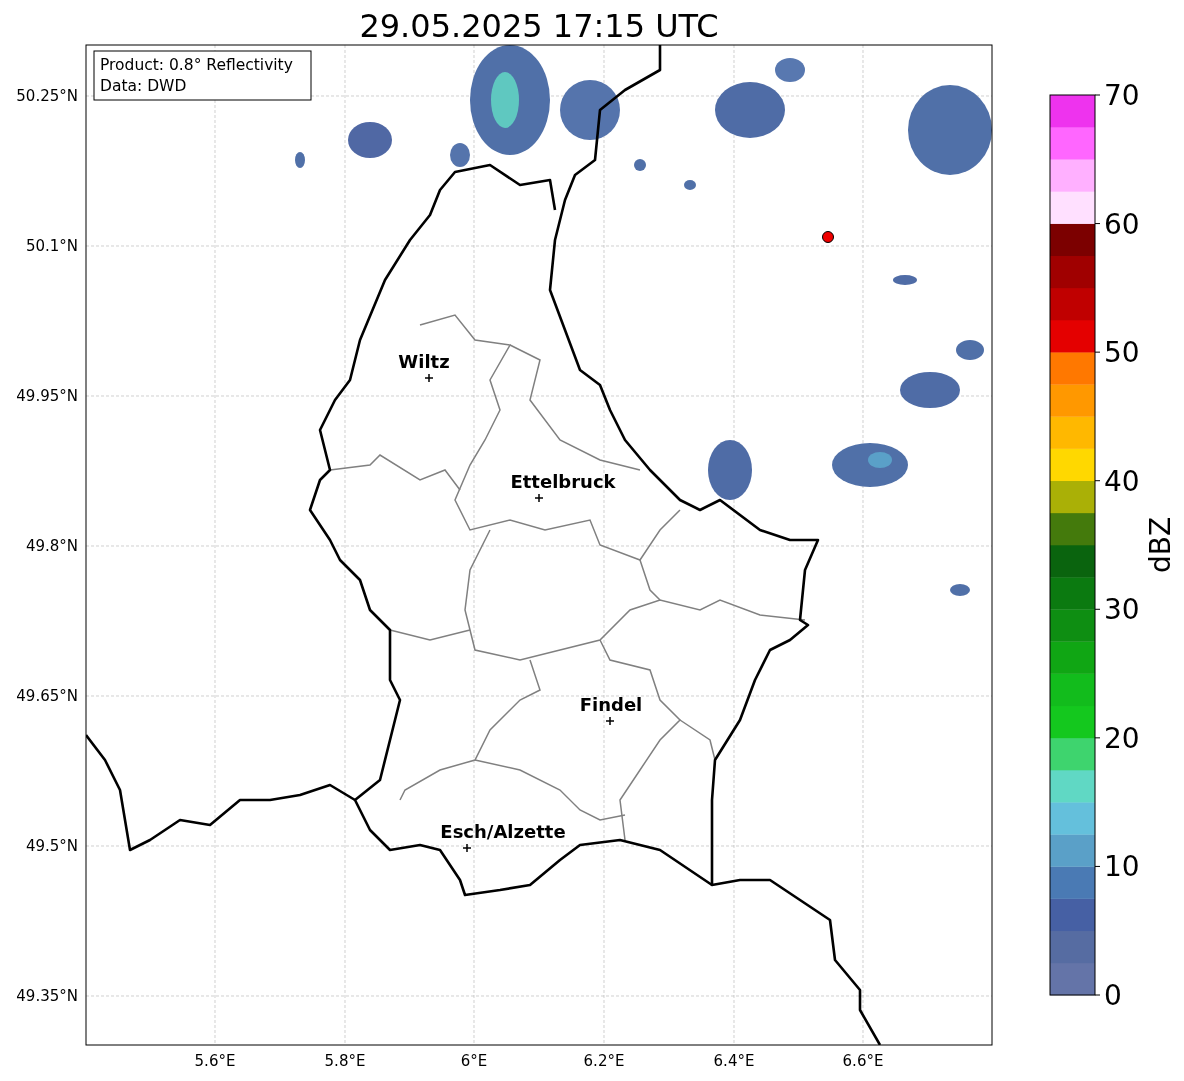 This screenshot has height=1081, width=1184. Describe the element at coordinates (47, 696) in the screenshot. I see `axis-tick-label: 49.65°N` at that location.